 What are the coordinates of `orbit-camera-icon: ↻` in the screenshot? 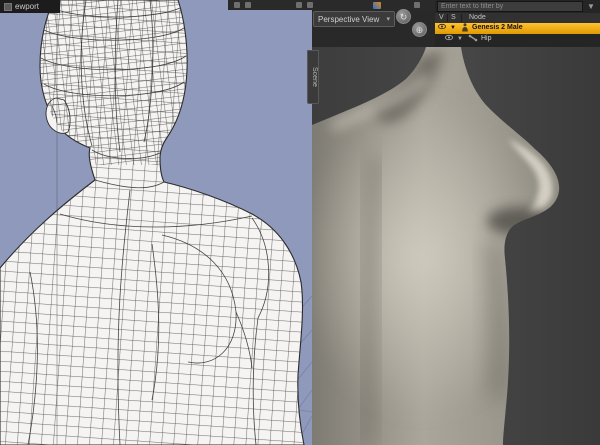 It's located at (403, 16).